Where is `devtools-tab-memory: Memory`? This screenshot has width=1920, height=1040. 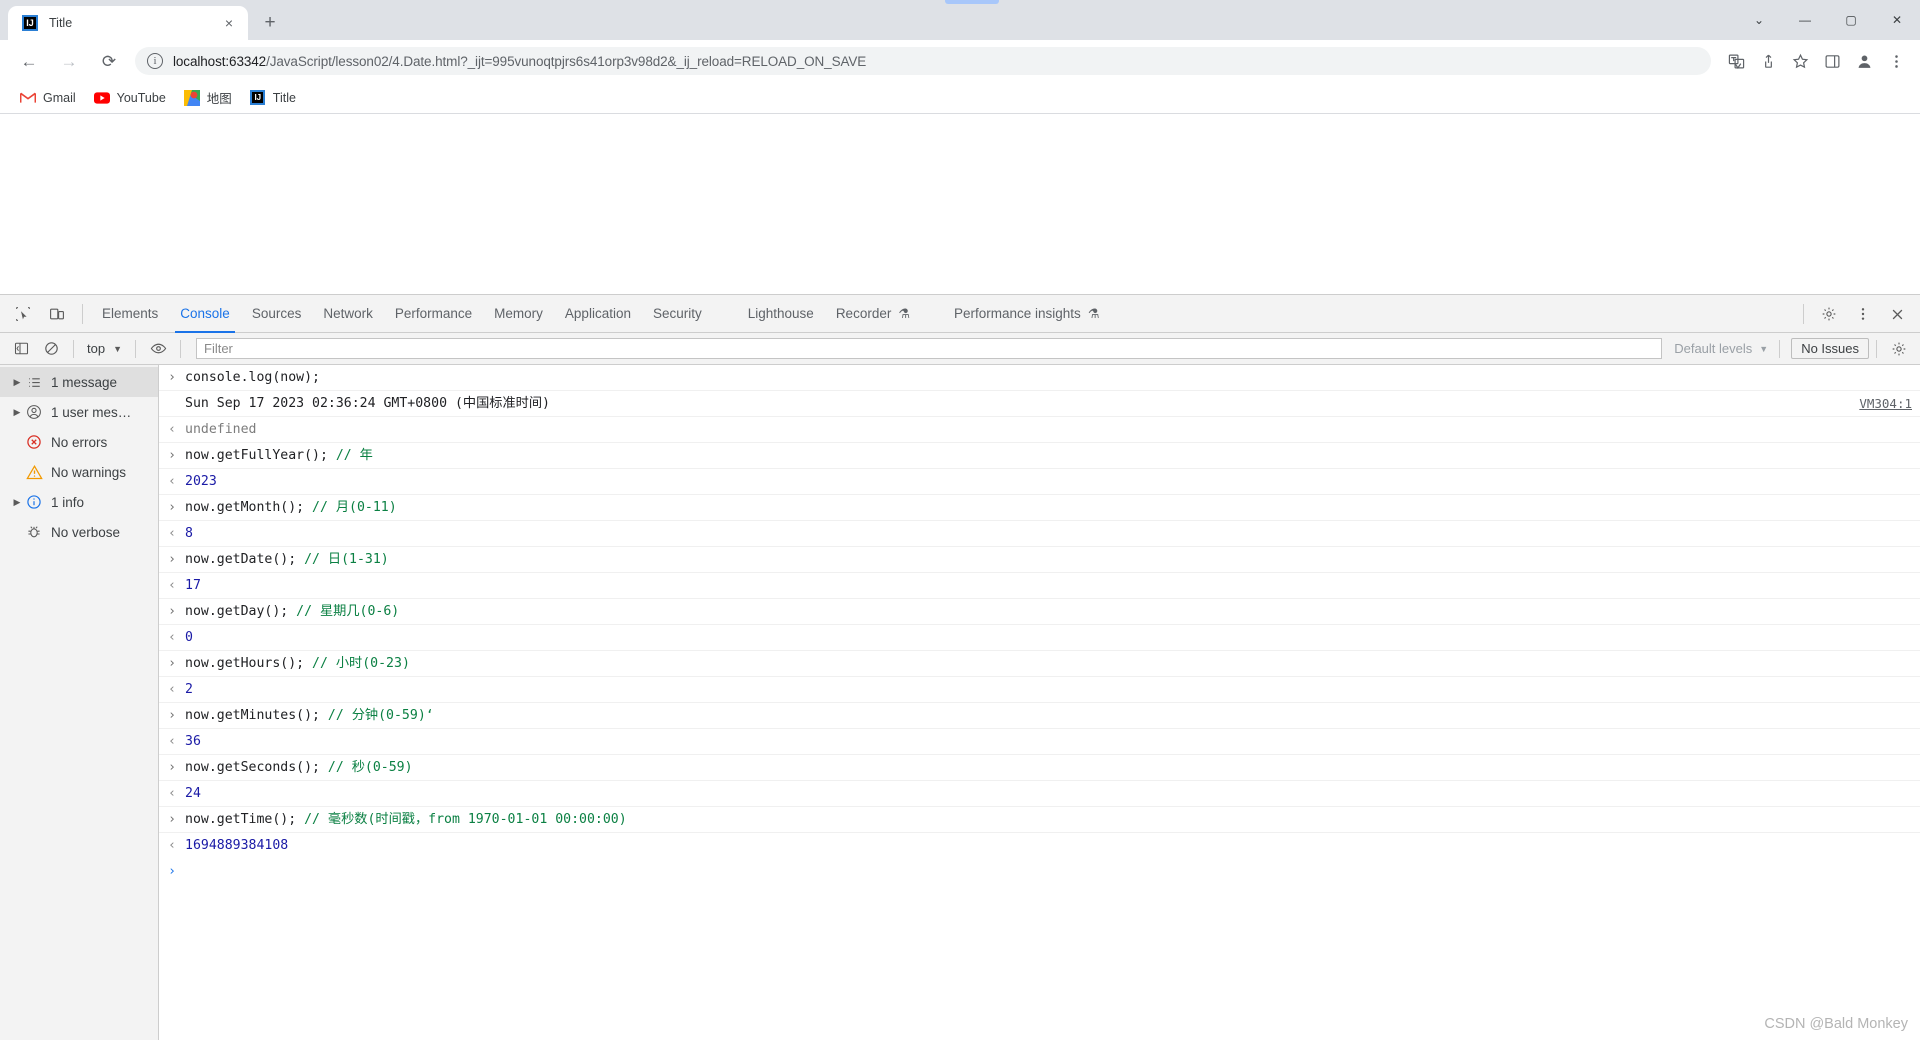 devtools-tab-memory: Memory is located at coordinates (518, 314).